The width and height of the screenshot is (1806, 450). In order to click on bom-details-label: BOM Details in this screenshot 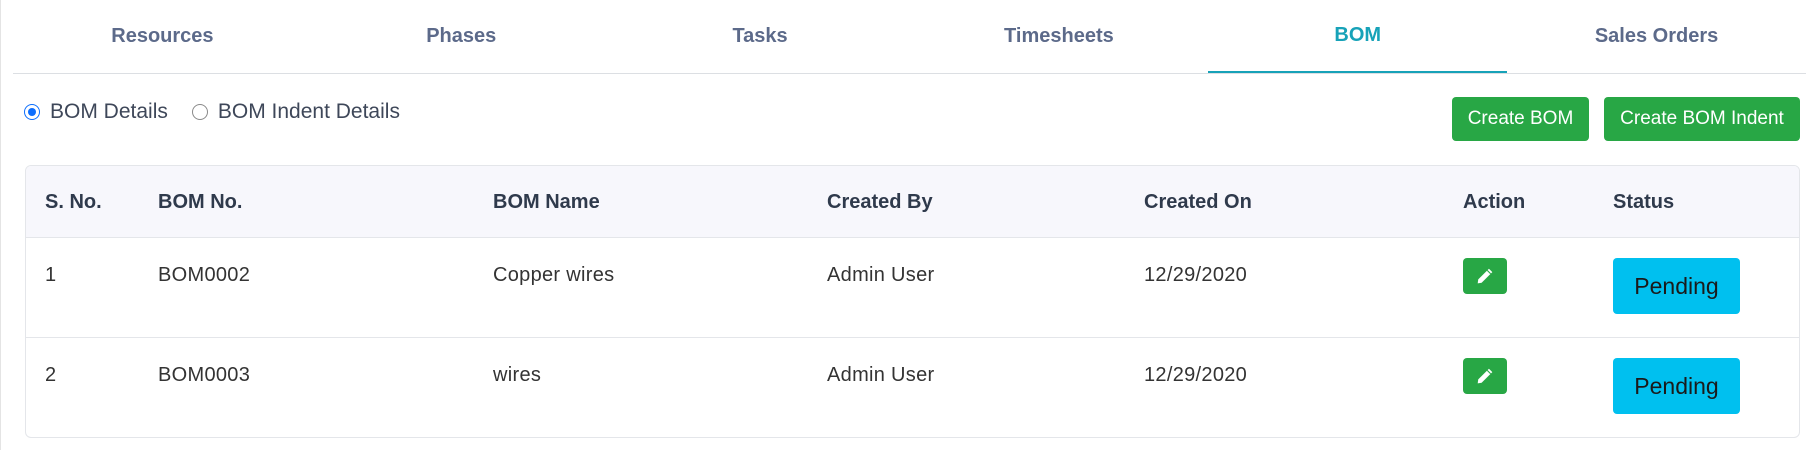, I will do `click(109, 111)`.